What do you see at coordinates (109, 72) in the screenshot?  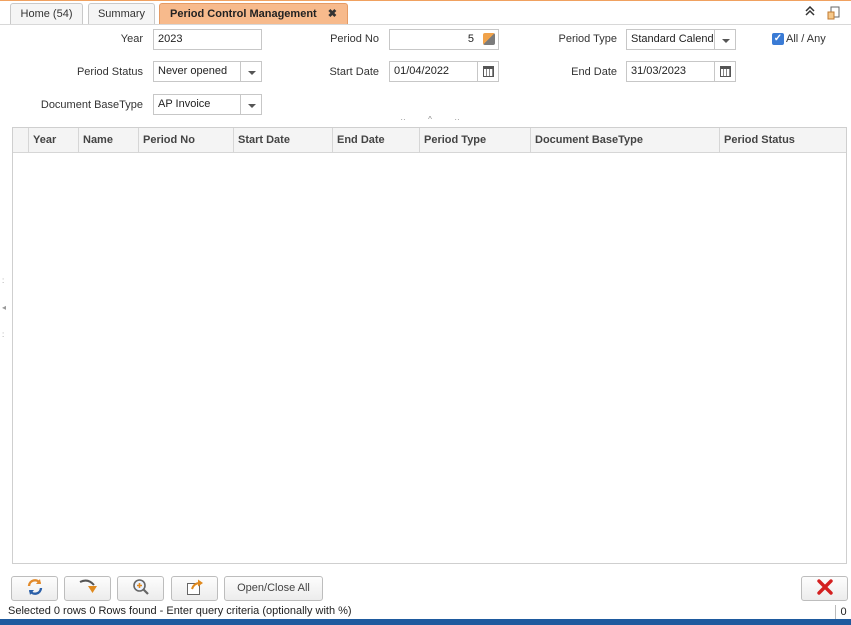 I see `period-status-label: Period Status` at bounding box center [109, 72].